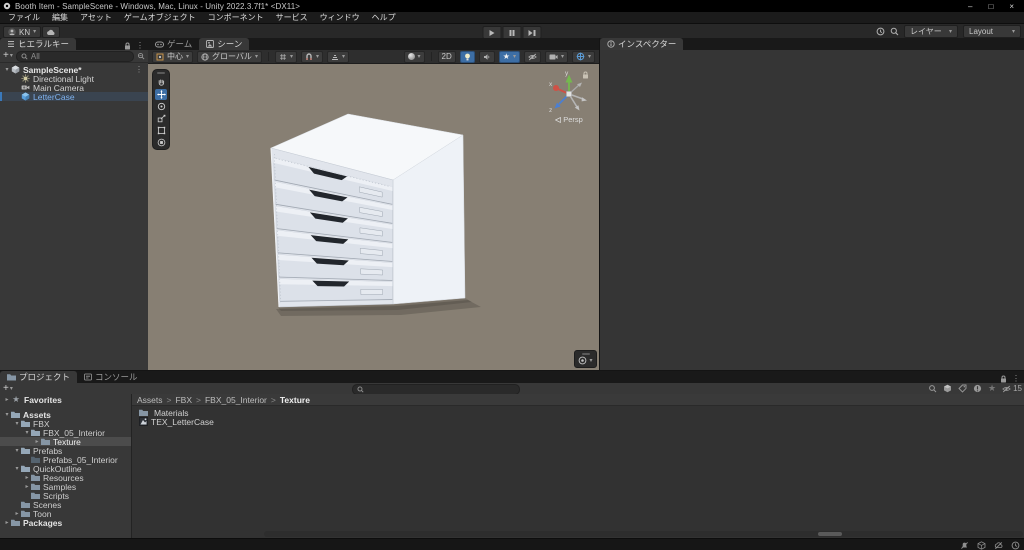 The image size is (1024, 550). Describe the element at coordinates (643, 534) in the screenshot. I see `horizontal-scrollbar` at that location.